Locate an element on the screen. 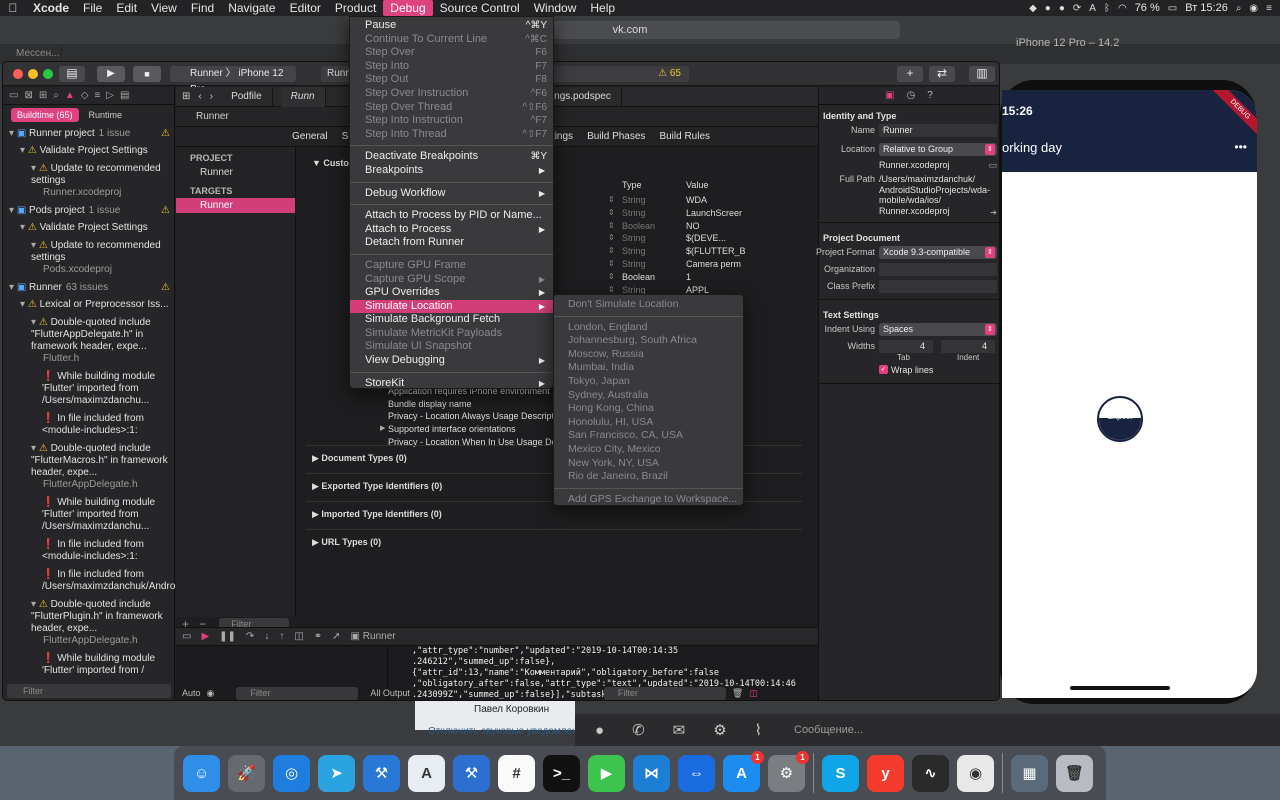 This screenshot has width=1280, height=800. facetime-icon: ▶ is located at coordinates (606, 773).